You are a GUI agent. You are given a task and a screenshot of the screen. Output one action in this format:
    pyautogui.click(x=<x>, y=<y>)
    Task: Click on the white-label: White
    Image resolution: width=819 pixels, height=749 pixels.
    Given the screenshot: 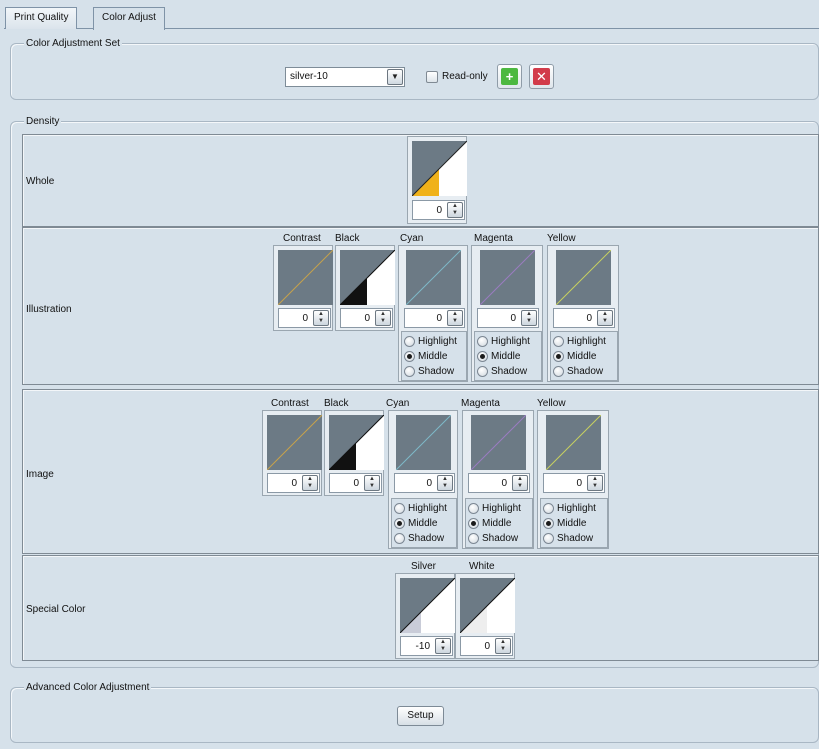 What is the action you would take?
    pyautogui.click(x=482, y=566)
    